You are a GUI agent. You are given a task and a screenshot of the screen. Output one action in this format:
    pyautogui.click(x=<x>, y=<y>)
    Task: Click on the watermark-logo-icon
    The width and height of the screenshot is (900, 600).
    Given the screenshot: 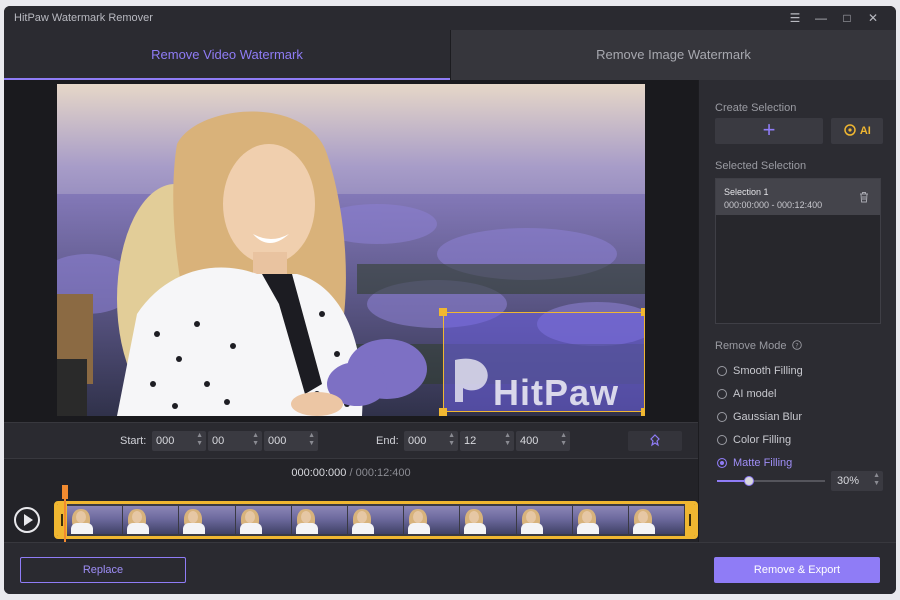 What is the action you would take?
    pyautogui.click(x=471, y=380)
    